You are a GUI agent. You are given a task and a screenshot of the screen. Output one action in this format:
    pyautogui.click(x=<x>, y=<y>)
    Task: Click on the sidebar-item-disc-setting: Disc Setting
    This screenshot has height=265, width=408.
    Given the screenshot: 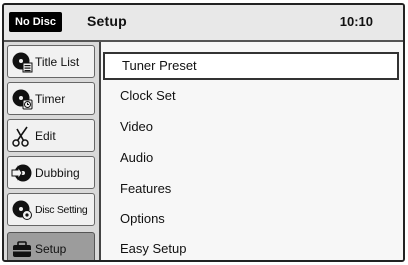 What is the action you would take?
    pyautogui.click(x=51, y=209)
    